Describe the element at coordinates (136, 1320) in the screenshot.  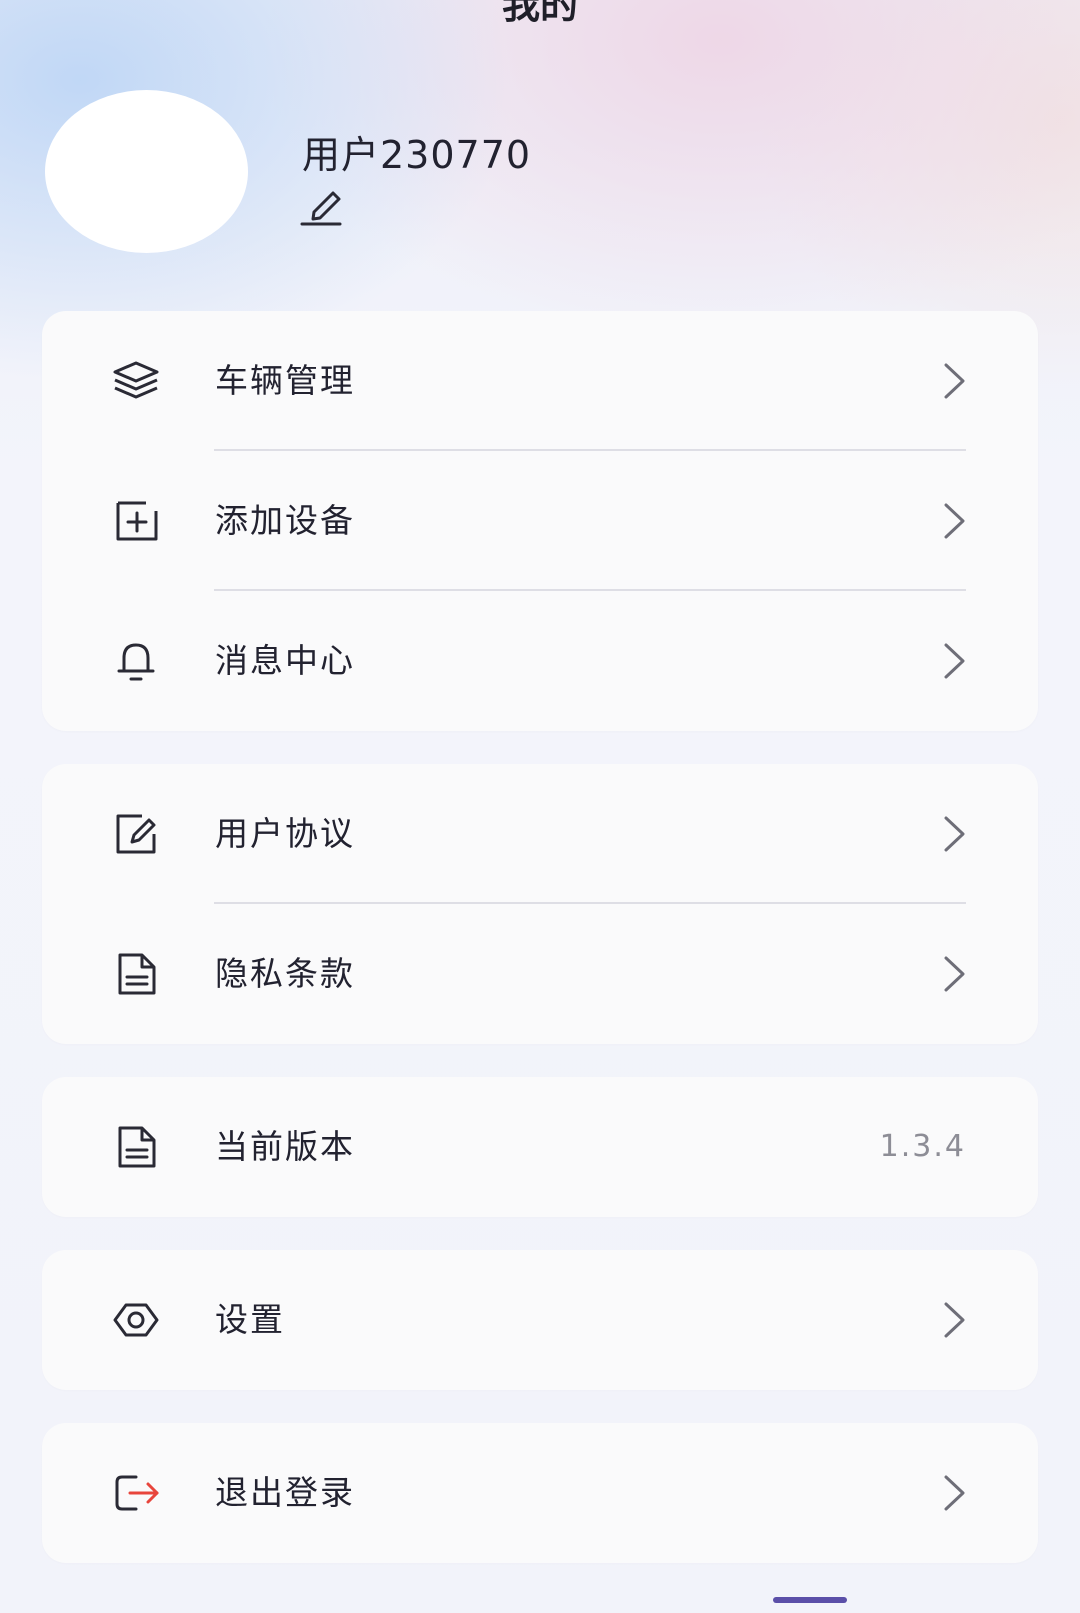
I see `settings-icon` at that location.